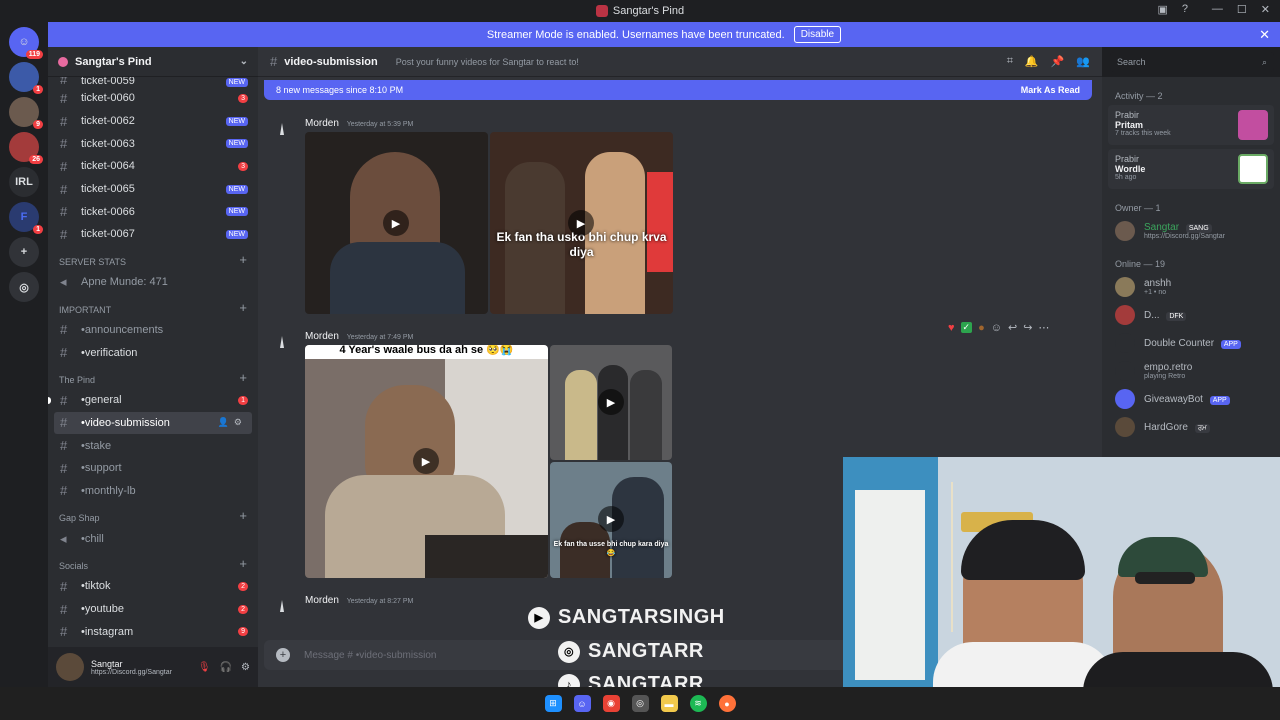  What do you see at coordinates (153, 234) in the screenshot?
I see `channel-item: # ticket-0067 NEW` at bounding box center [153, 234].